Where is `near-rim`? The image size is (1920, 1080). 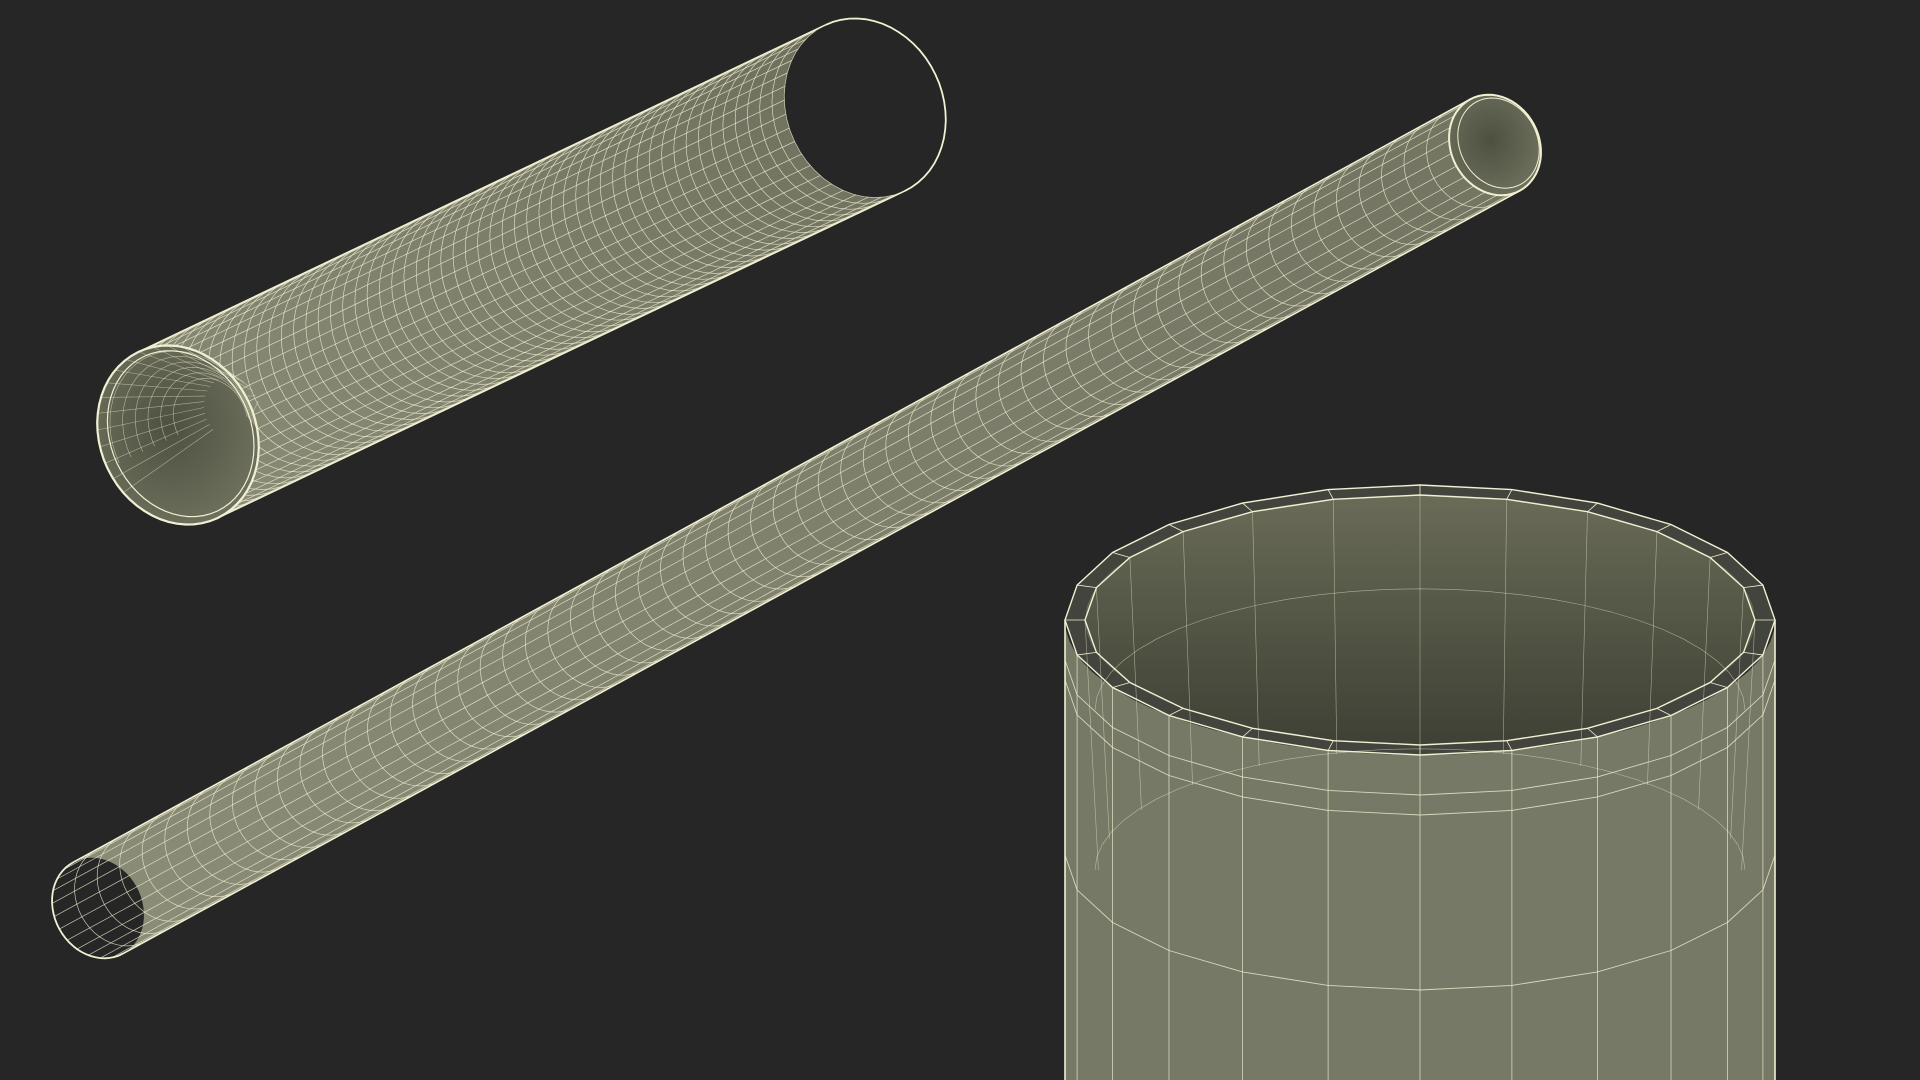 near-rim is located at coordinates (87, 910).